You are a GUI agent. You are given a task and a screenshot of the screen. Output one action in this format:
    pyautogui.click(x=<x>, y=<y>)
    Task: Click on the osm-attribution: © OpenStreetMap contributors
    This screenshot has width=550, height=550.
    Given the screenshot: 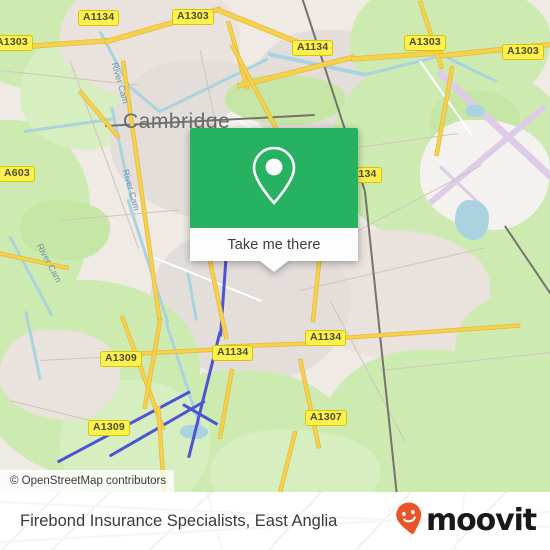 What is the action you would take?
    pyautogui.click(x=87, y=481)
    